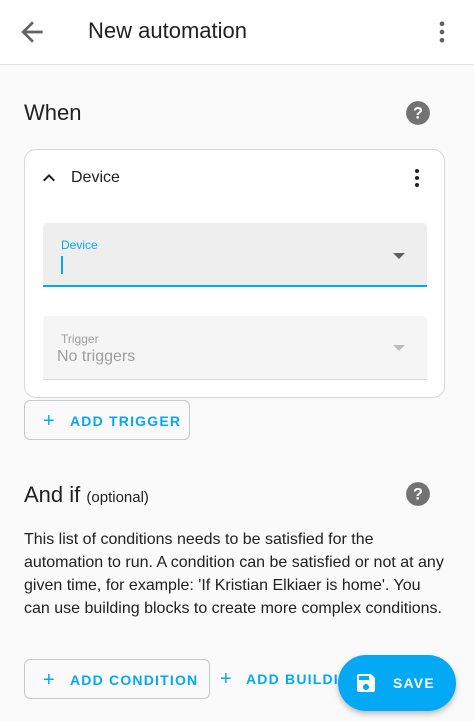 This screenshot has height=721, width=474. I want to click on save-label: SAVE, so click(414, 683).